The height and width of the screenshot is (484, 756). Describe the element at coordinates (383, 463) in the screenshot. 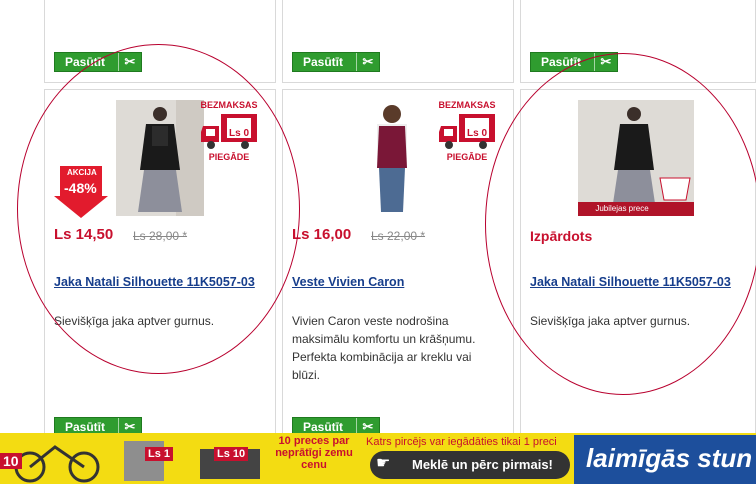

I see `hand-pointer-icon: ☛` at that location.